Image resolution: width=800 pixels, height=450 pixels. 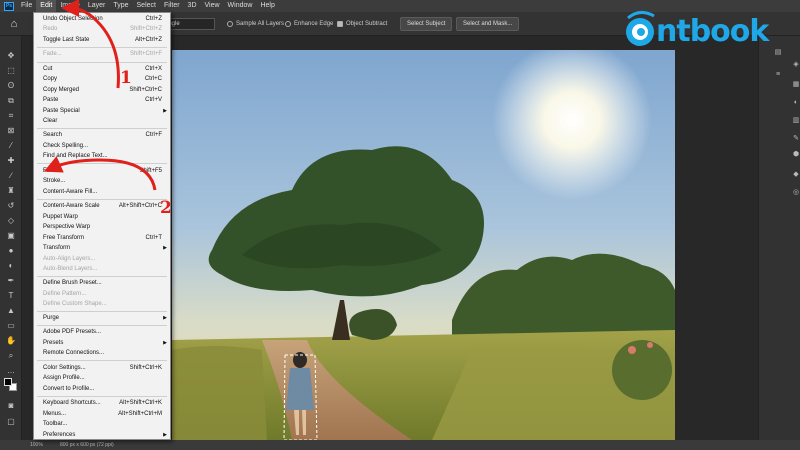 I want to click on object-subtract-checkbox: Object Subtract, so click(x=362, y=24).